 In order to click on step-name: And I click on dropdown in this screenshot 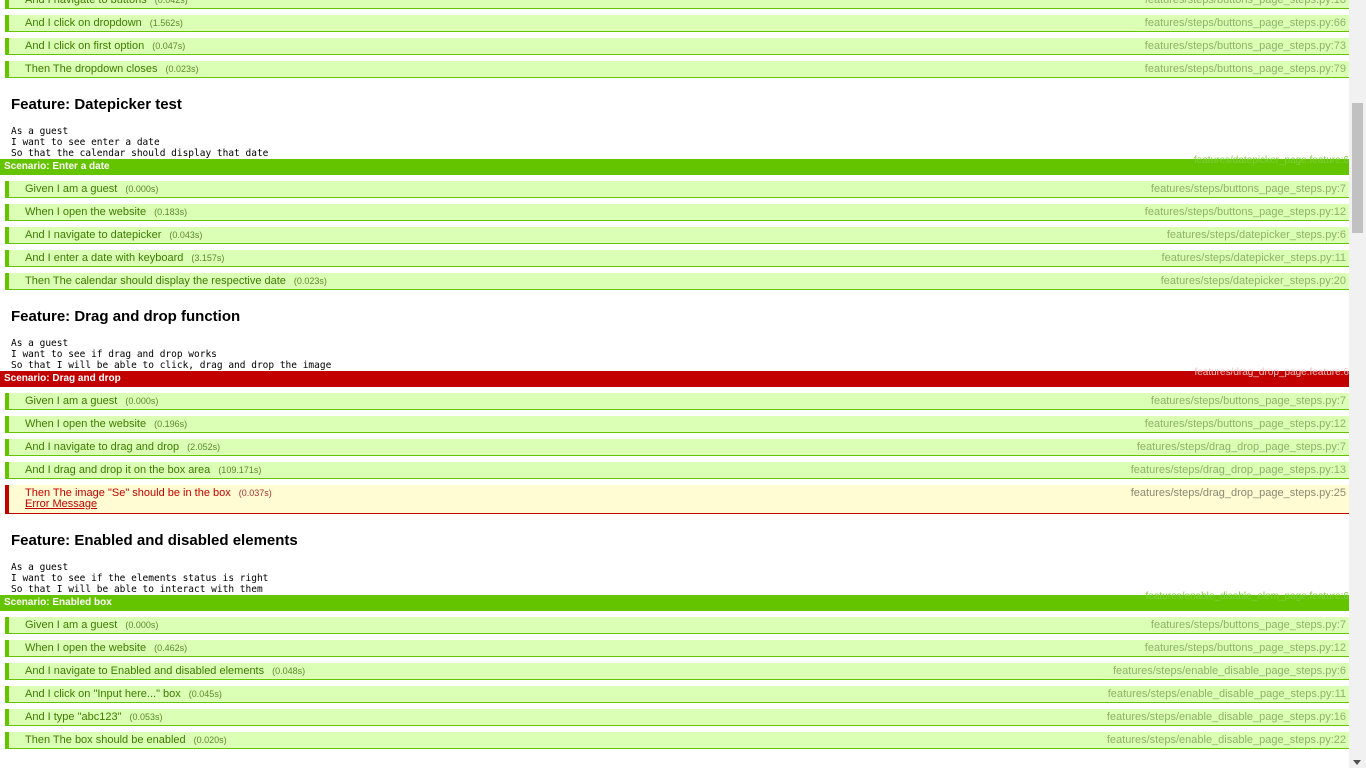, I will do `click(83, 23)`.